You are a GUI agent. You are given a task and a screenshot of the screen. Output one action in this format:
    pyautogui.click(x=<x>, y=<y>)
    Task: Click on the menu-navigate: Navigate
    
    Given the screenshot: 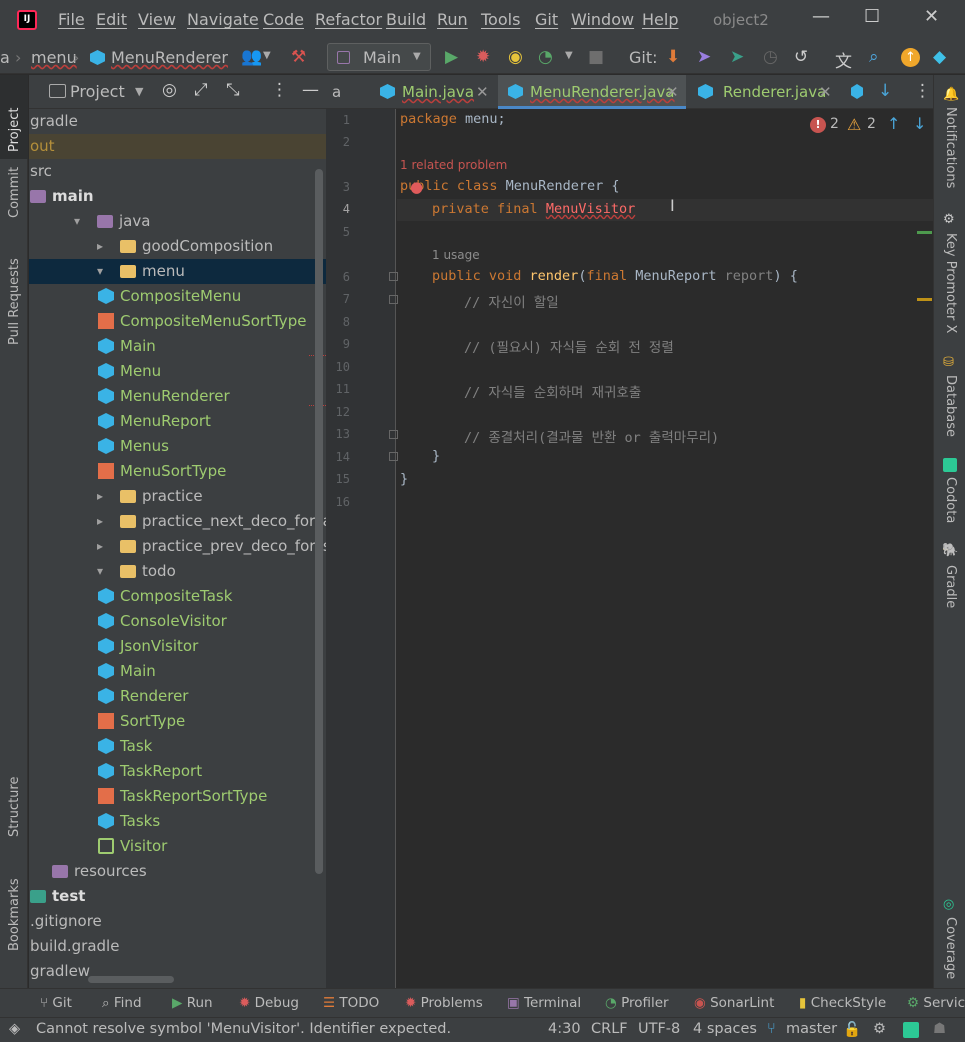 What is the action you would take?
    pyautogui.click(x=223, y=19)
    